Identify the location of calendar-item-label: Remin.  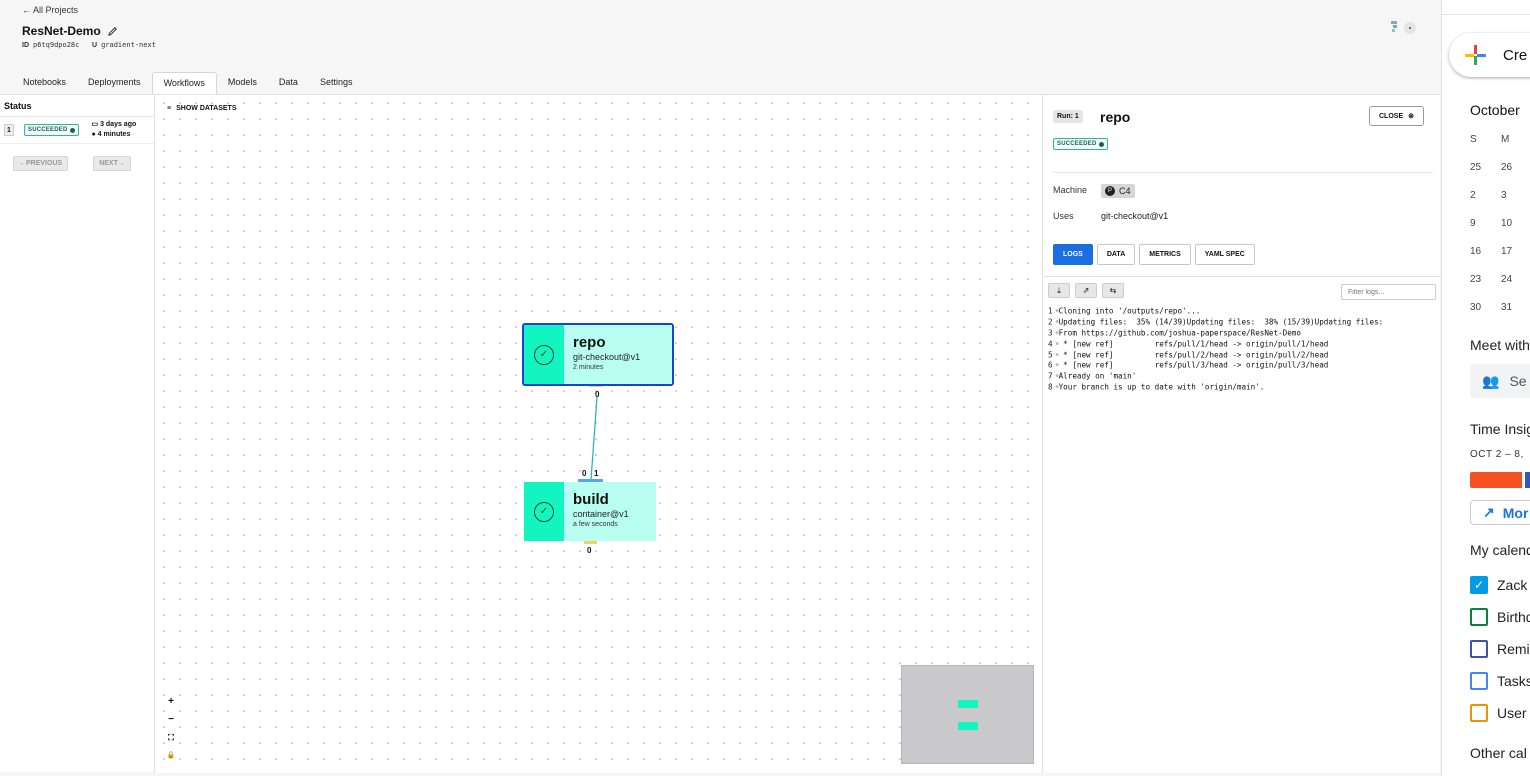
(1513, 649).